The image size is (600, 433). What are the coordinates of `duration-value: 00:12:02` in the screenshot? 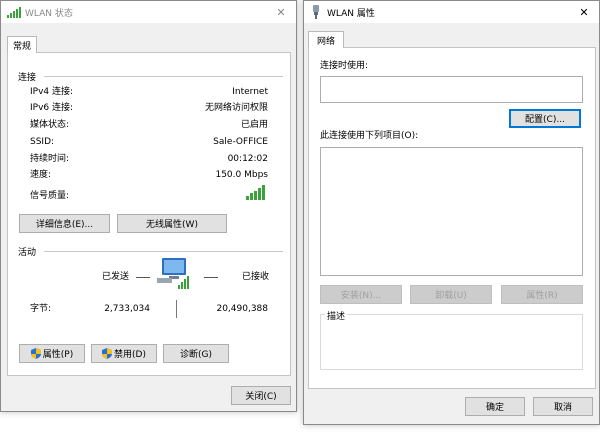 It's located at (247, 159).